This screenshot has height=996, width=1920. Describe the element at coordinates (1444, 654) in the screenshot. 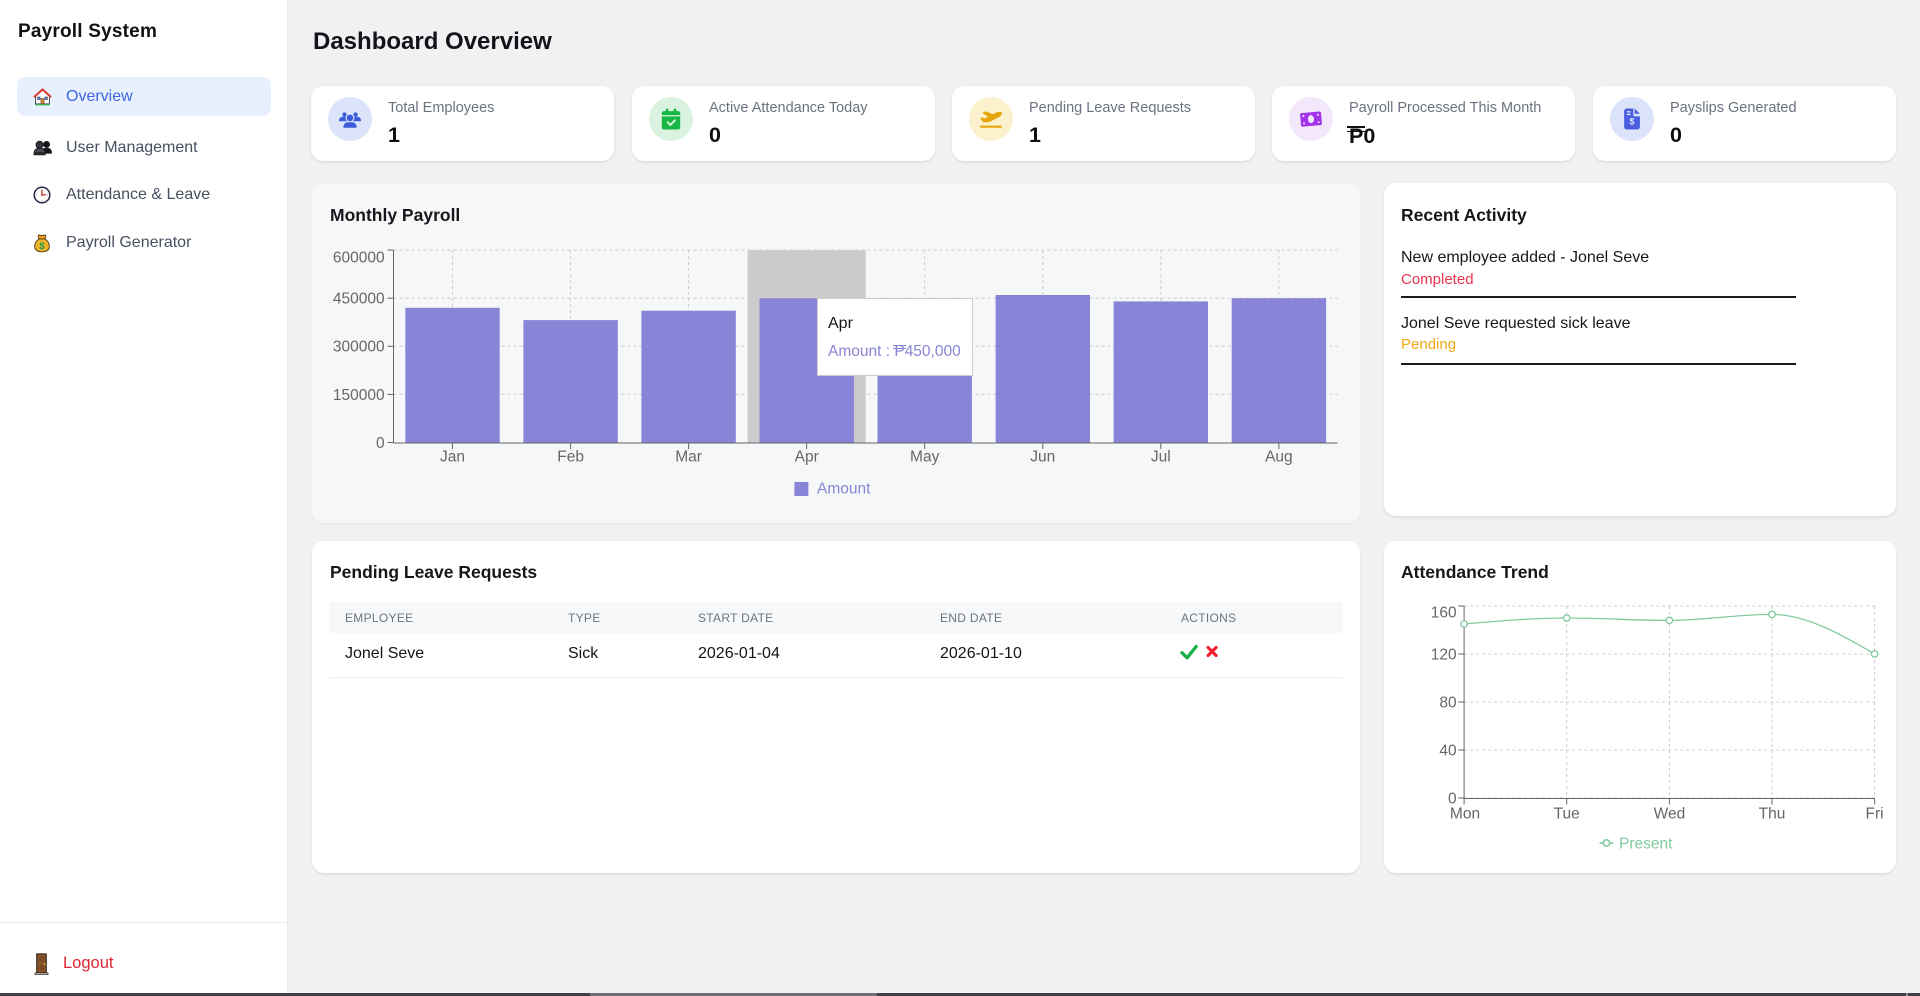

I see `svg-text: 120` at that location.